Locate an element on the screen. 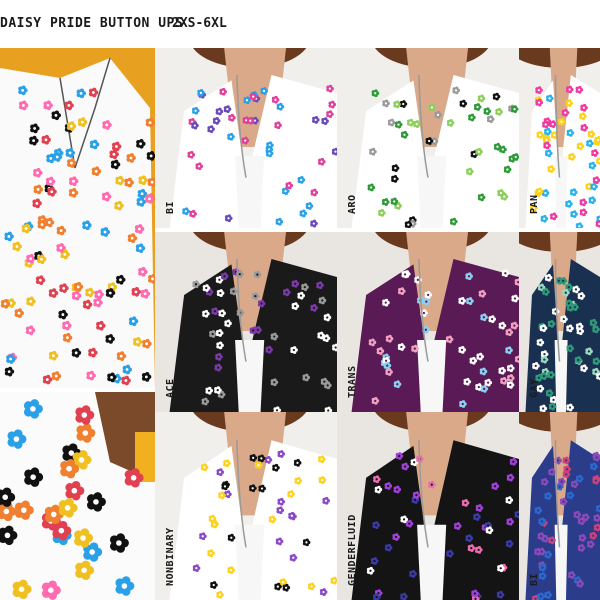 The image size is (600, 600). size-range: 2XS-6XL is located at coordinates (199, 23).